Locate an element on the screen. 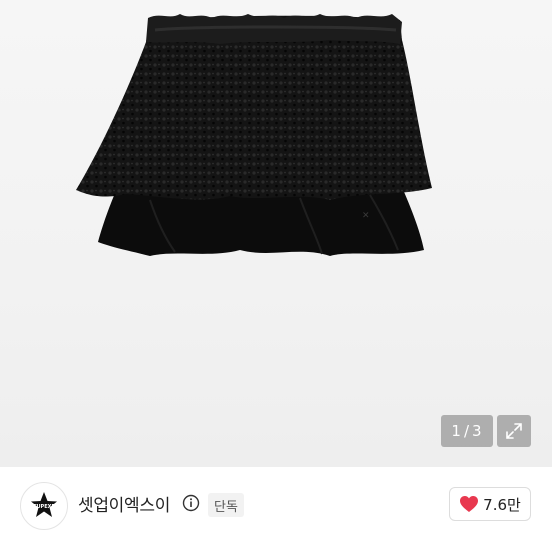 Image resolution: width=552 pixels, height=552 pixels. shop-logo-mark: TUPEXE is located at coordinates (44, 504).